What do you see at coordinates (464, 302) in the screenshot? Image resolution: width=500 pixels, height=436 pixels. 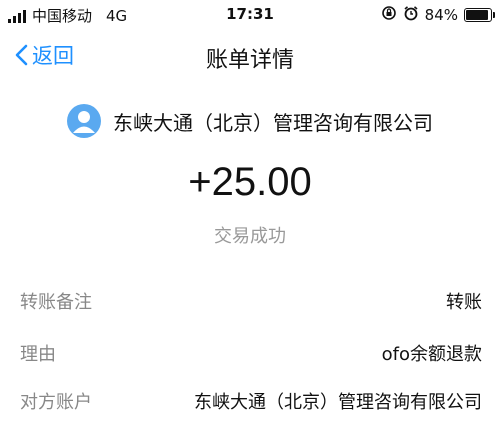 I see `detail-value: 转账` at bounding box center [464, 302].